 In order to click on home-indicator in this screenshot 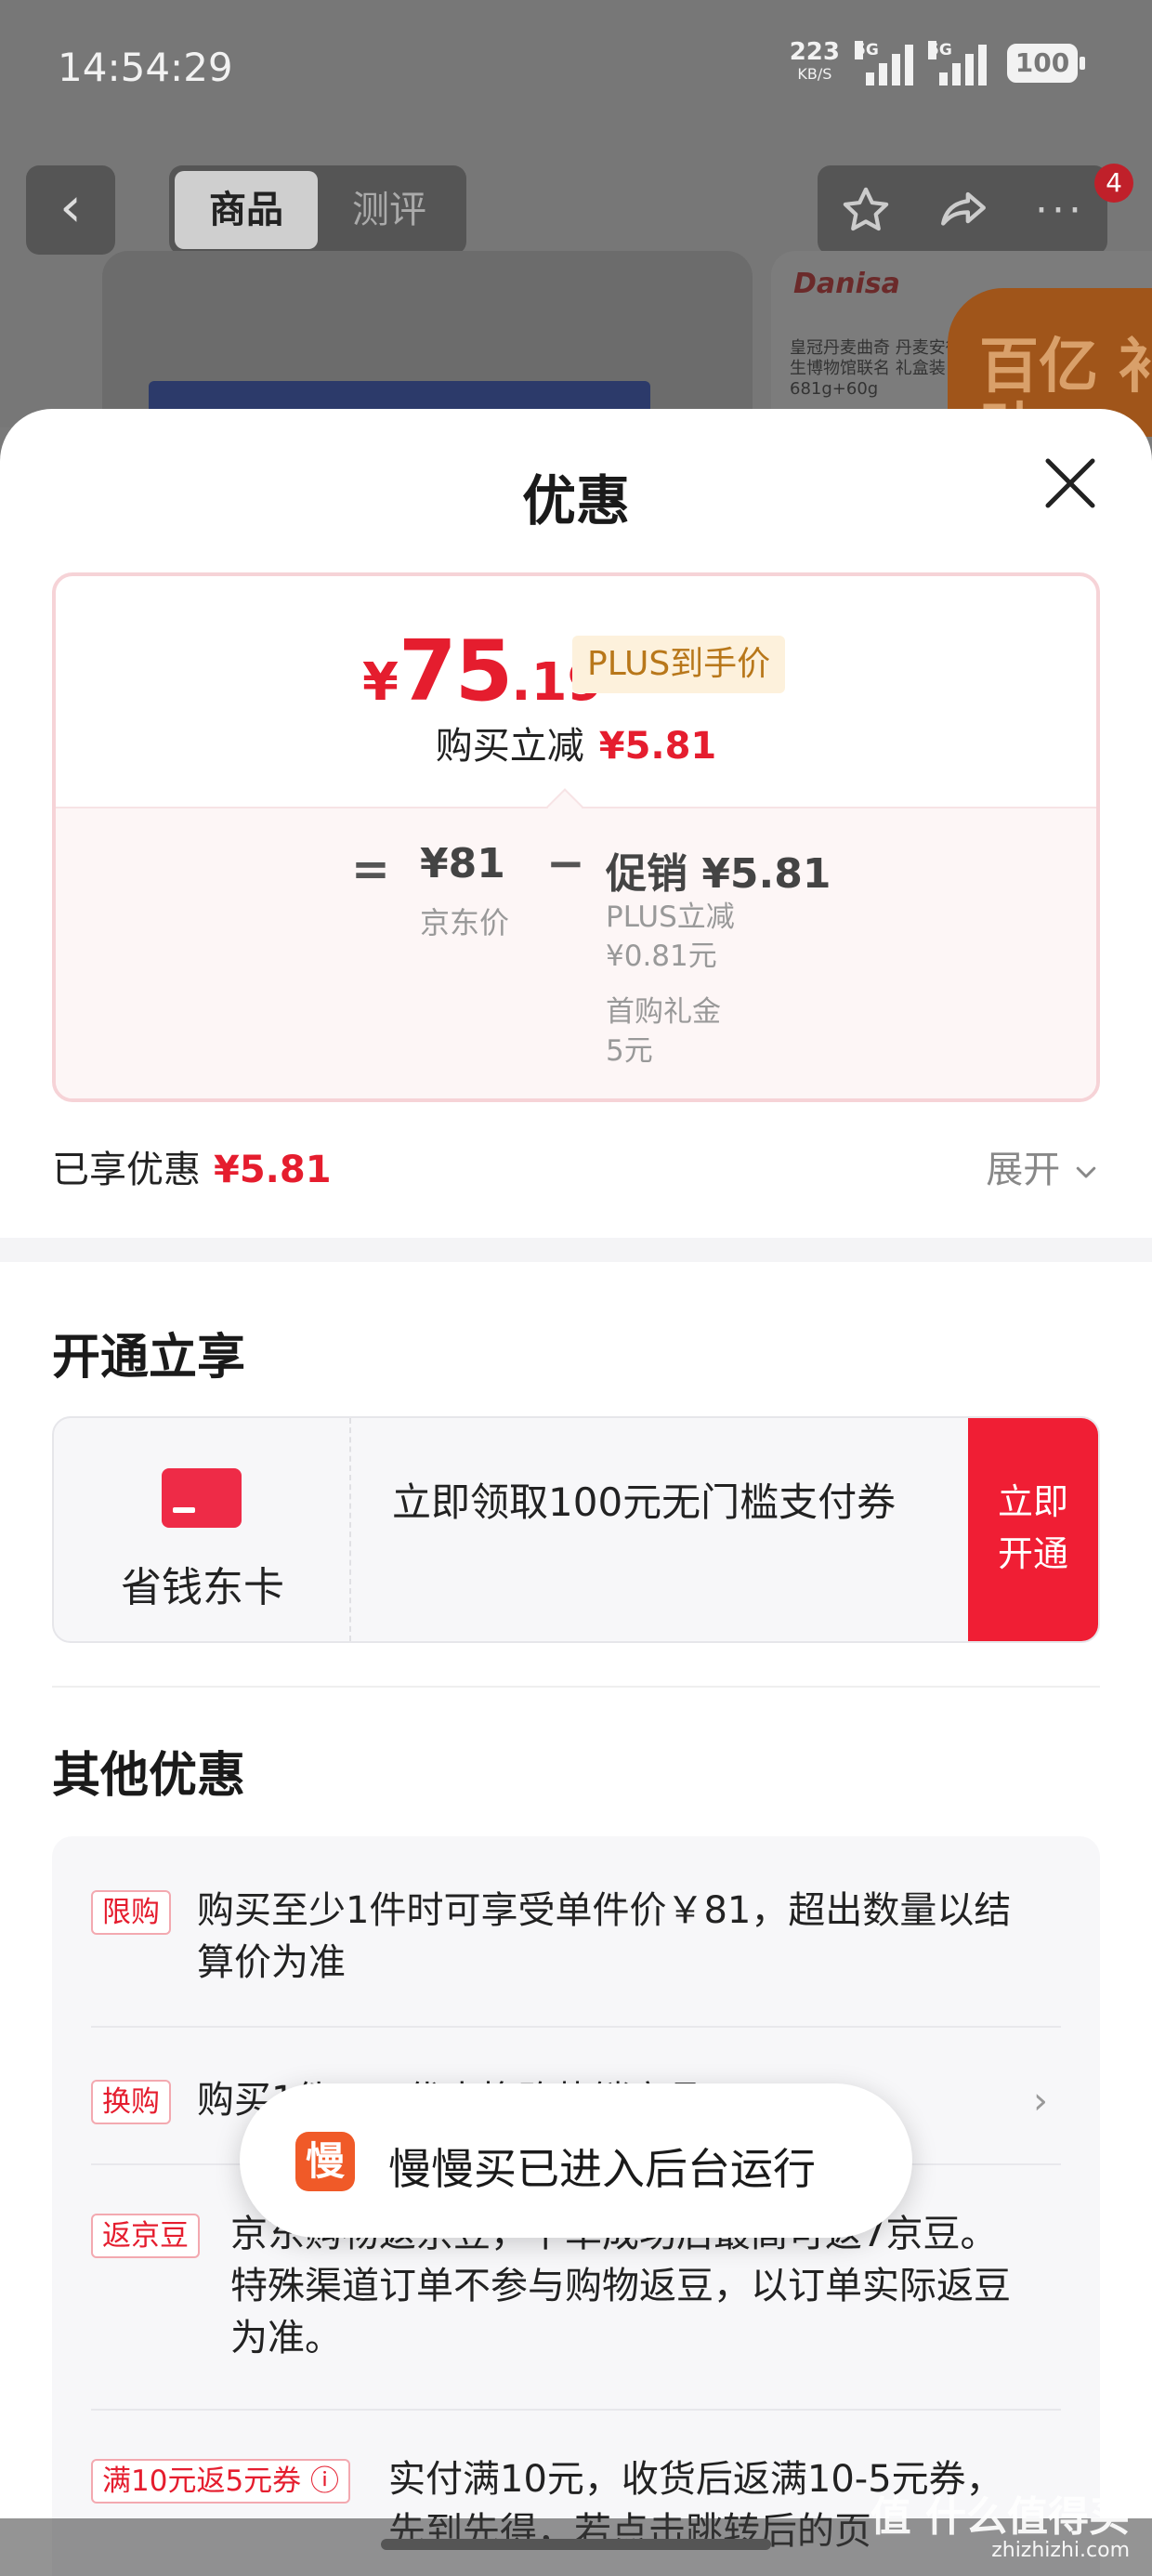, I will do `click(576, 2544)`.